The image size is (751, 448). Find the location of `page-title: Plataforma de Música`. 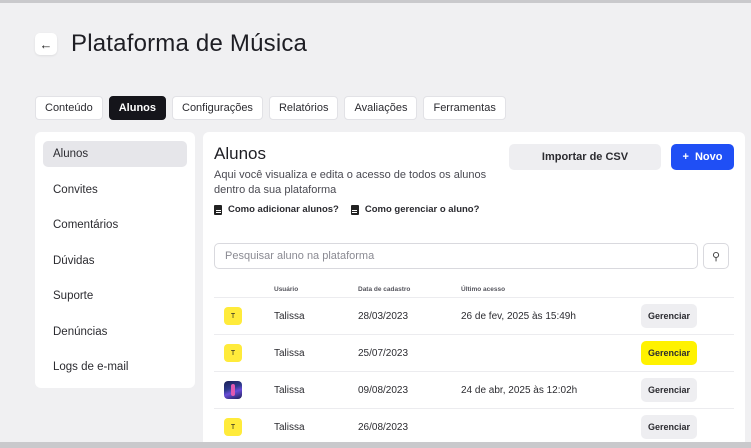

page-title: Plataforma de Música is located at coordinates (189, 43).